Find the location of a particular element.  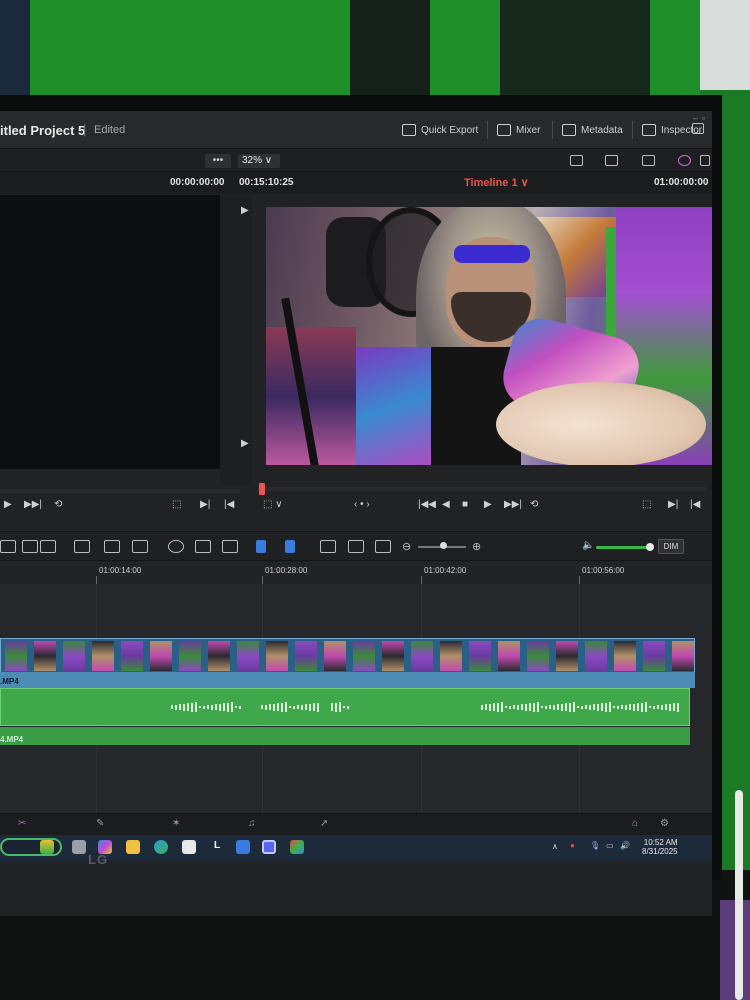

cone-app-icon is located at coordinates (47, 847).